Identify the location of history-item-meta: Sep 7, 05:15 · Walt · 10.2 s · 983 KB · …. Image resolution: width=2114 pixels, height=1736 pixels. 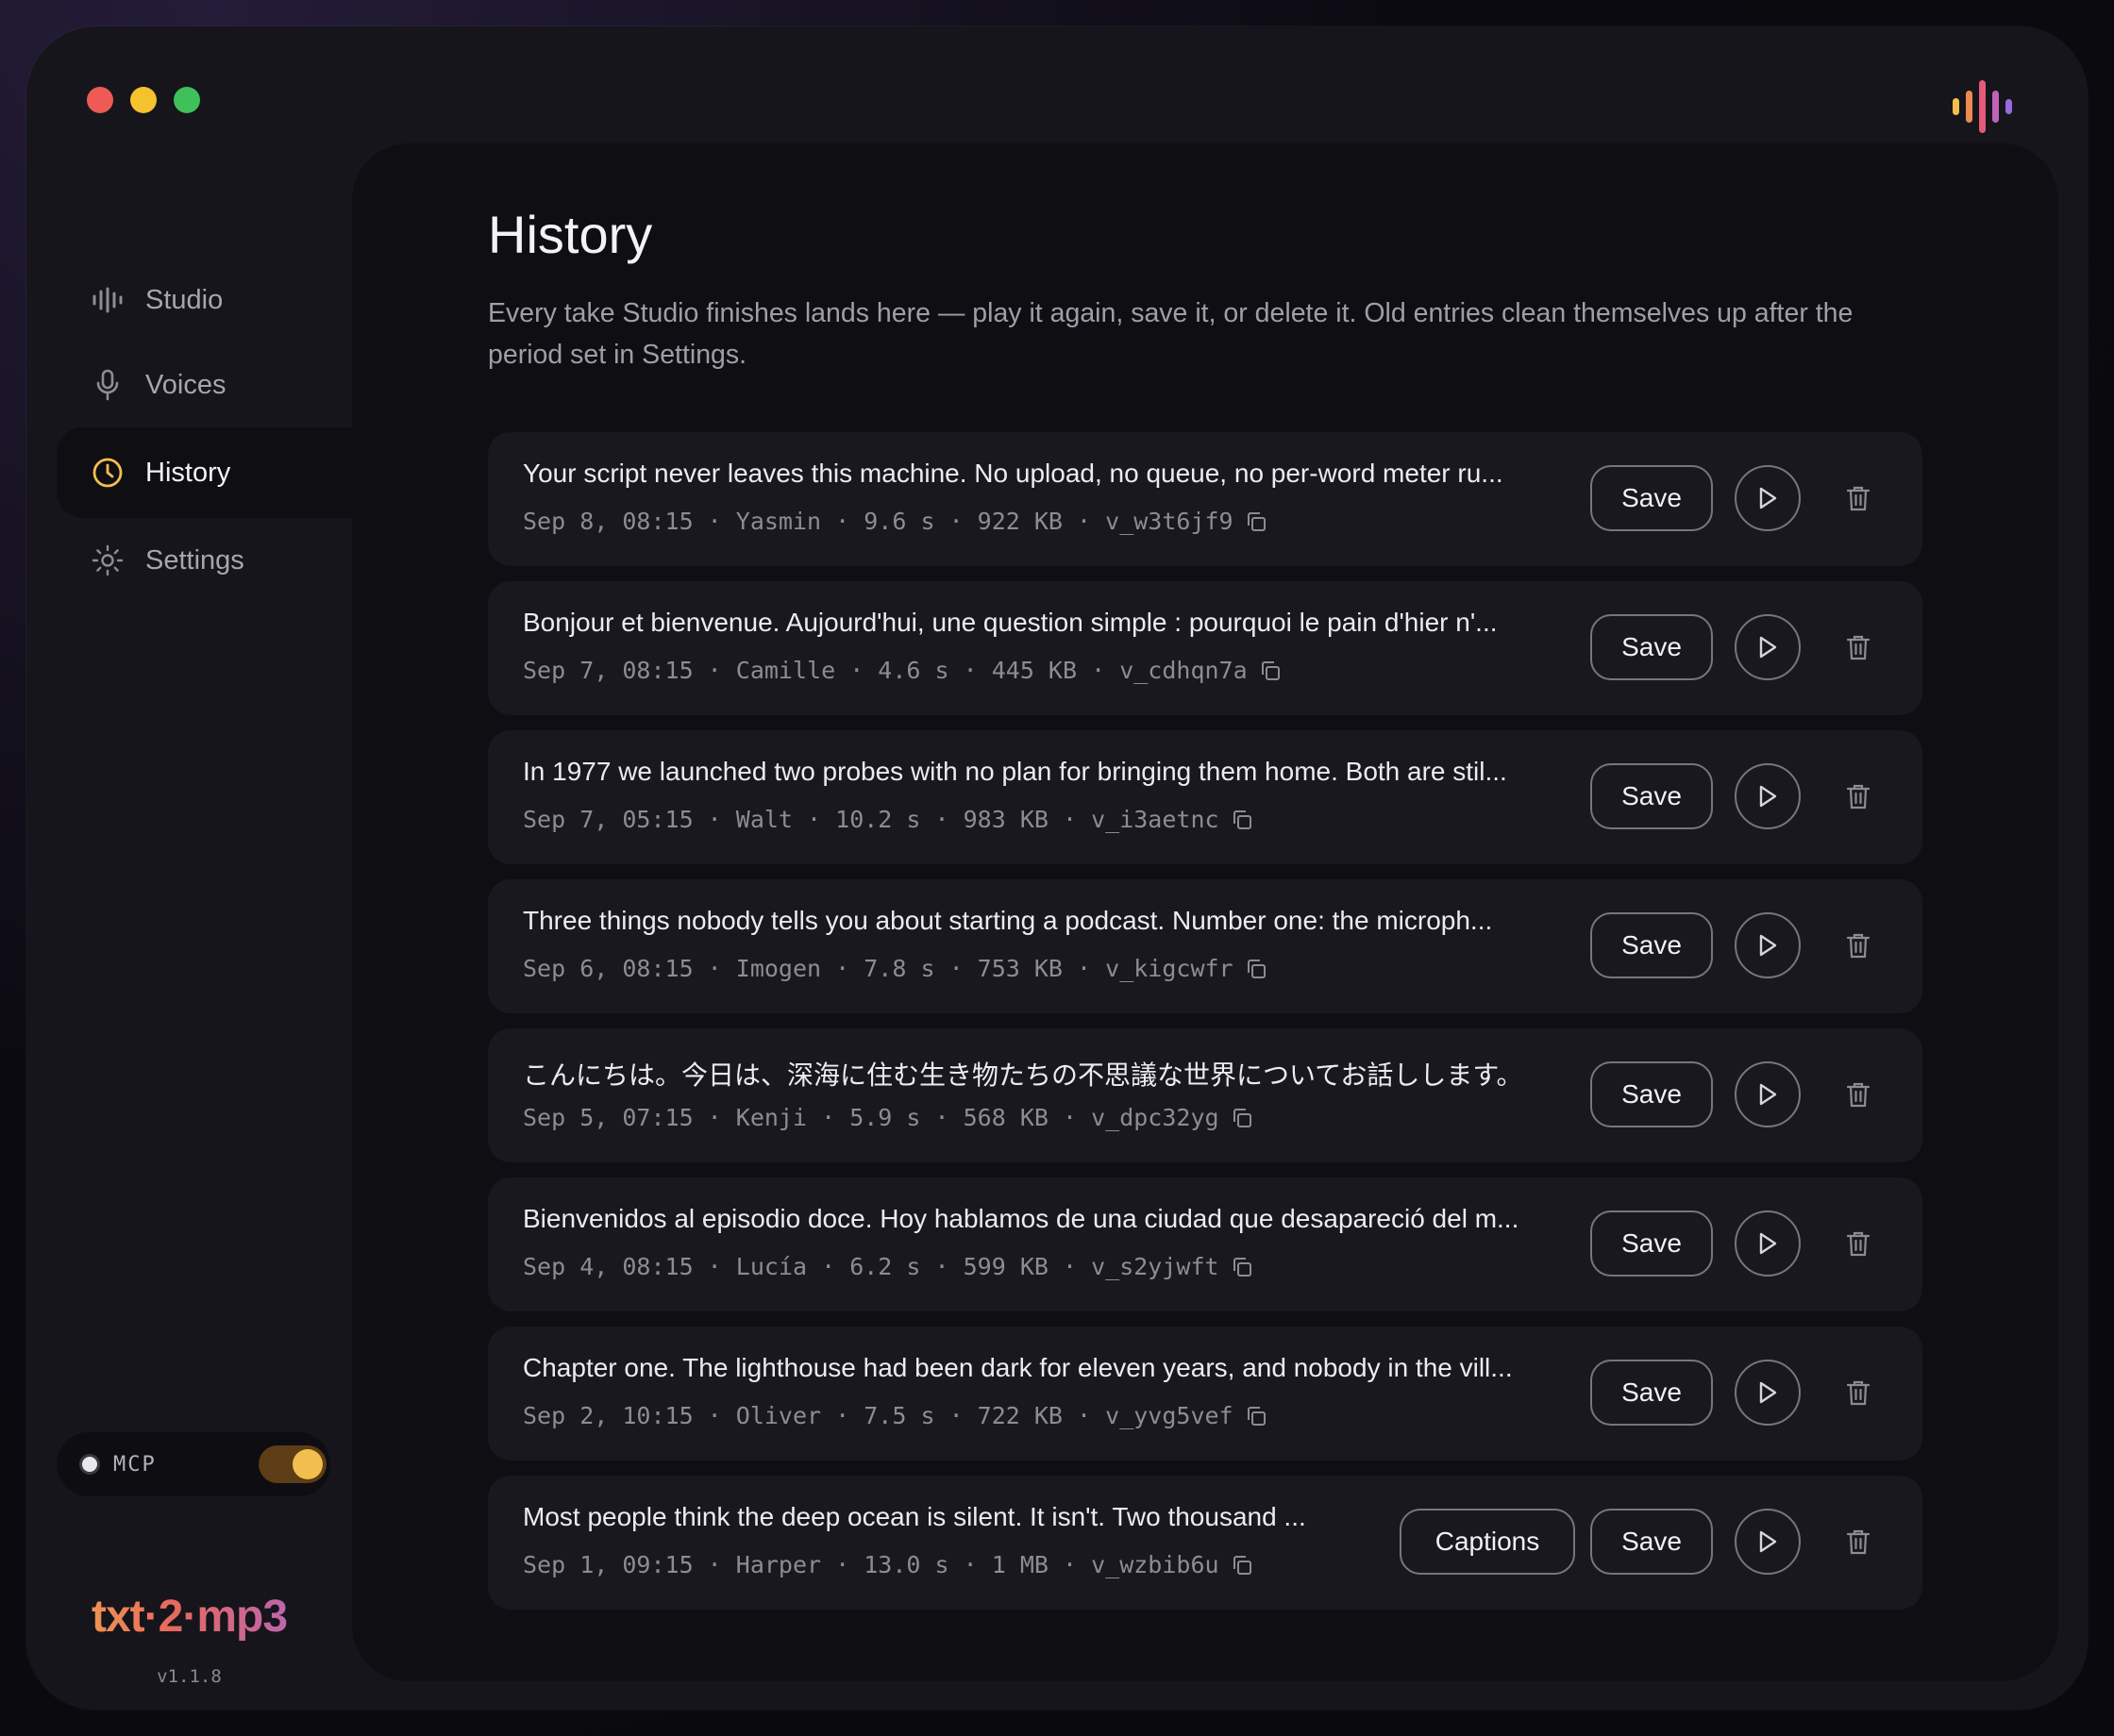
(888, 819).